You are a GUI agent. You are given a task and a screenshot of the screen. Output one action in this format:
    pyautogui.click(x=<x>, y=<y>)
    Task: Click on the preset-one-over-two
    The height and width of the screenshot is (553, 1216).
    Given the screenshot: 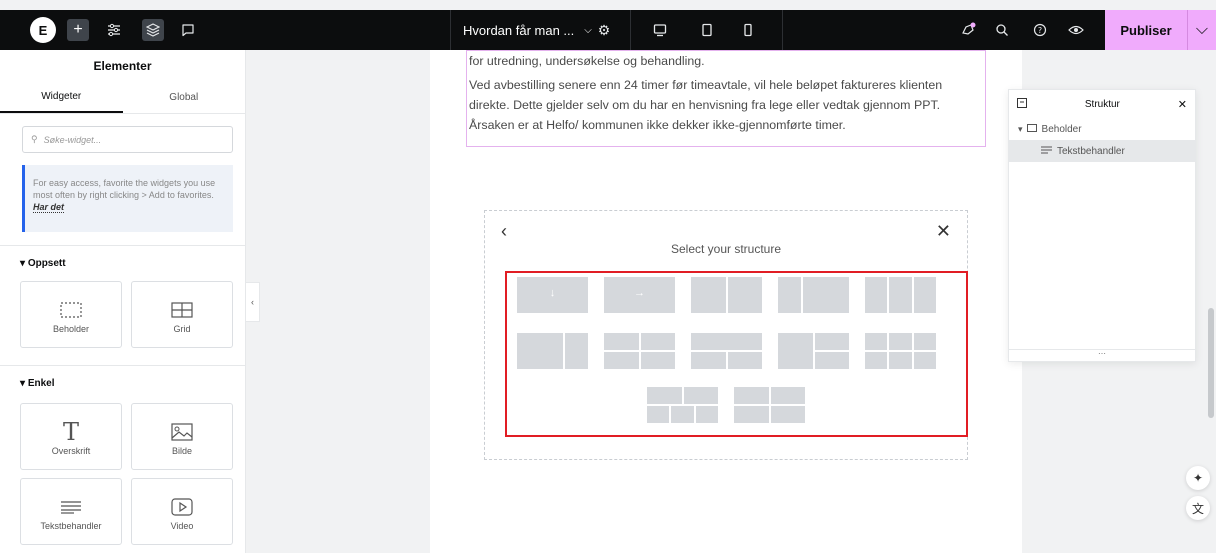 What is the action you would take?
    pyautogui.click(x=726, y=351)
    